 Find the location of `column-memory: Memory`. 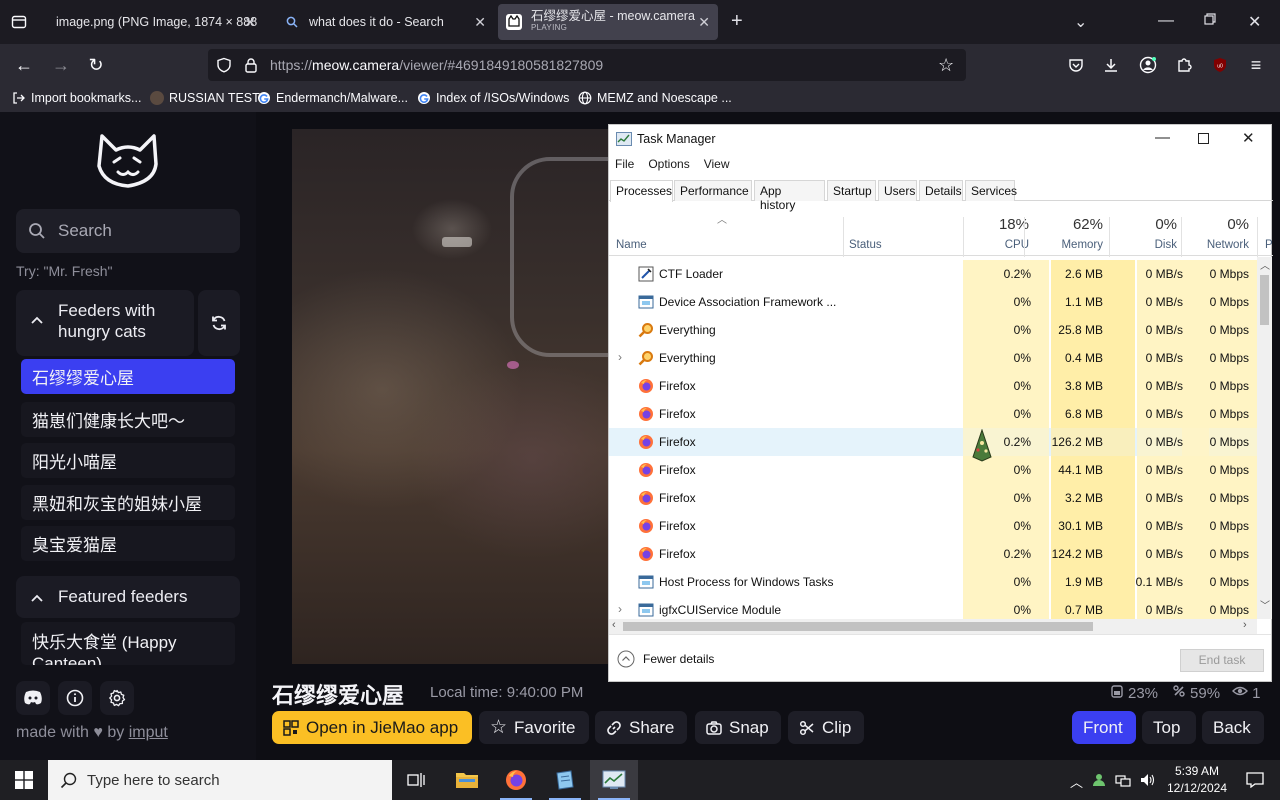

column-memory: Memory is located at coordinates (1068, 245).